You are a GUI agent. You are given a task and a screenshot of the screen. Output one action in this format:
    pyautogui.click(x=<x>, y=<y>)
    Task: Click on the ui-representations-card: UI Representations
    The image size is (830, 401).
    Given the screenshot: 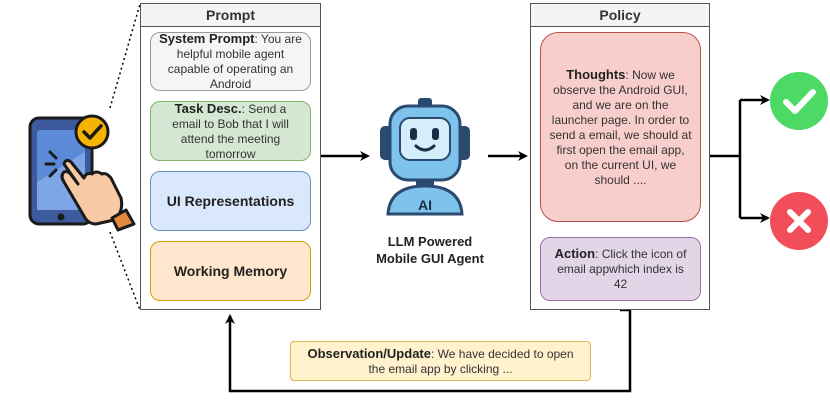 What is the action you would take?
    pyautogui.click(x=230, y=201)
    